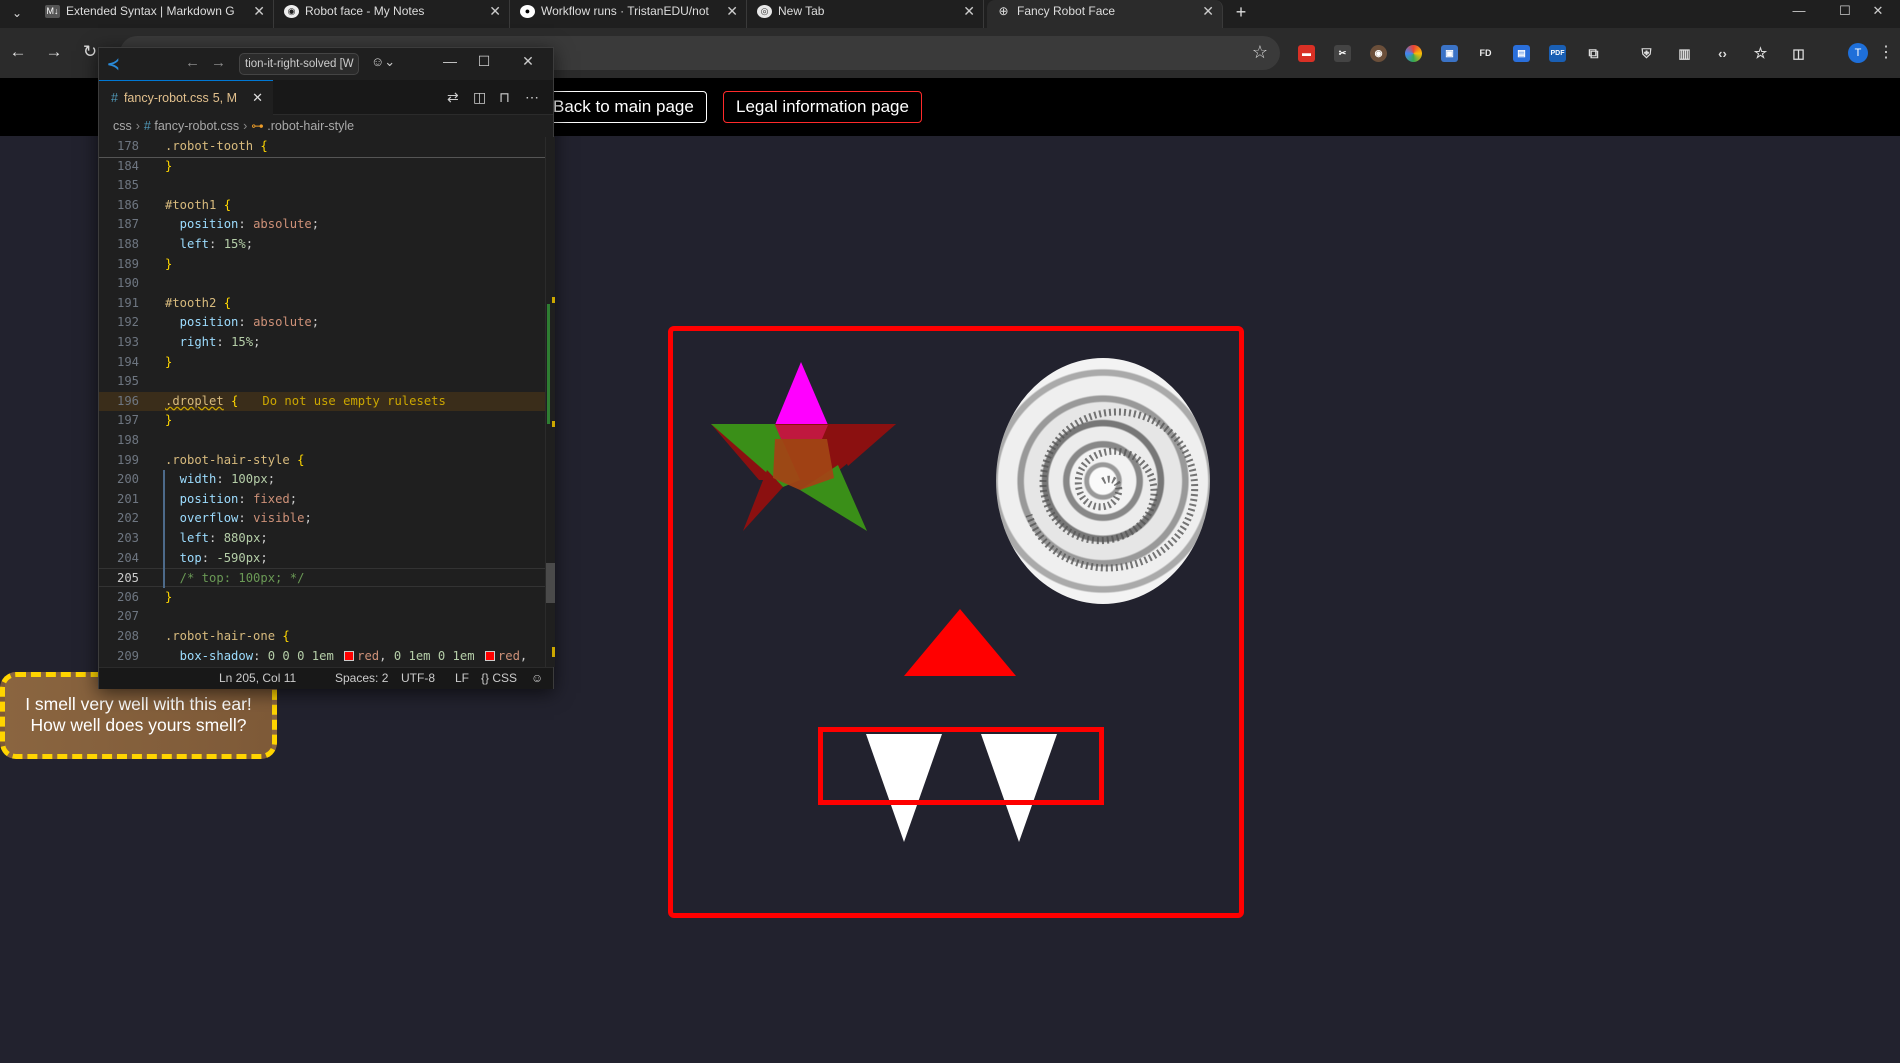 This screenshot has width=1900, height=1063. What do you see at coordinates (437, 655) in the screenshot?
I see `code-token: 0 1em 0 1em` at bounding box center [437, 655].